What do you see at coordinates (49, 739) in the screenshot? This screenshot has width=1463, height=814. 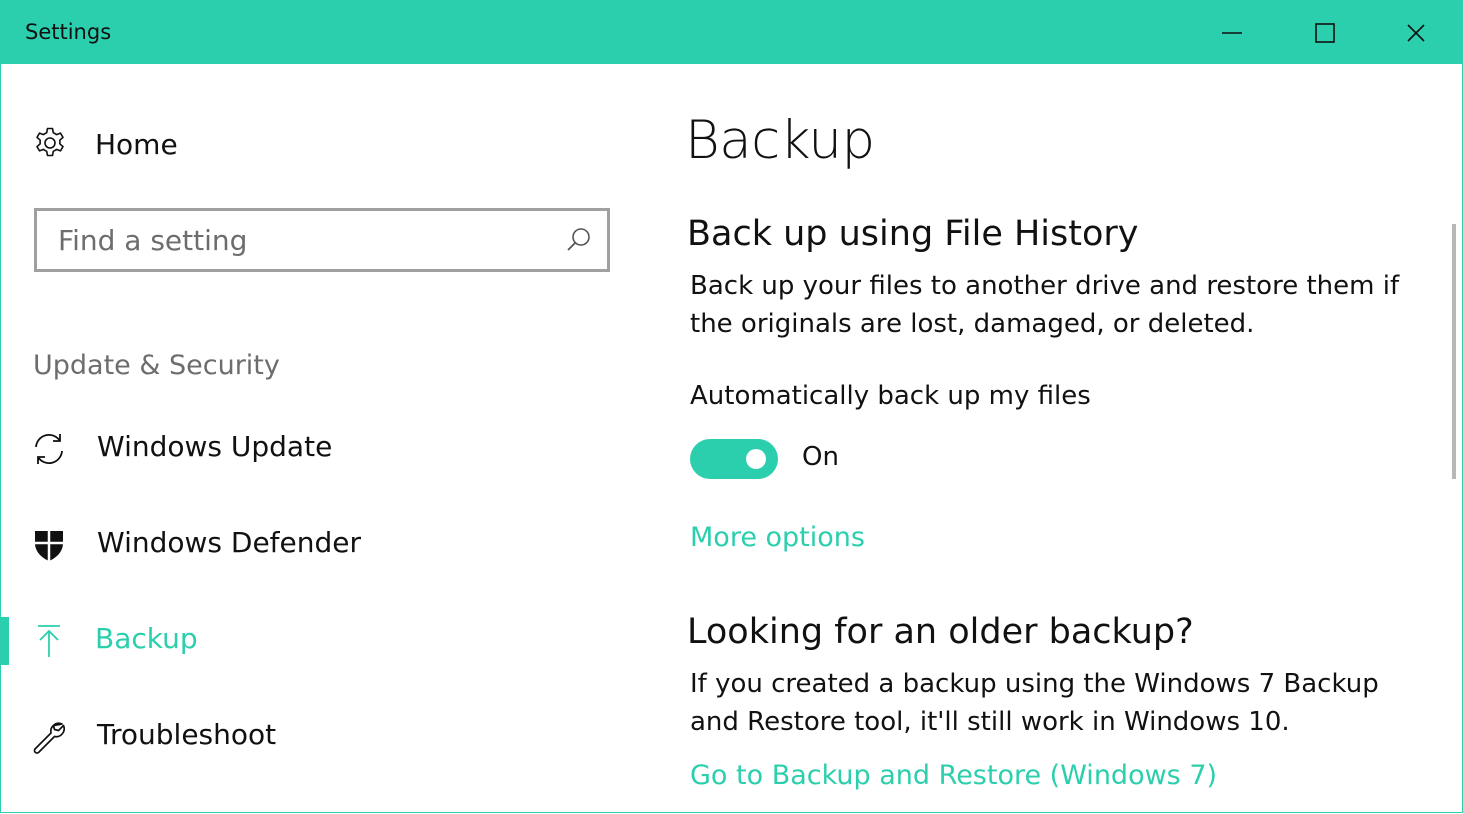 I see `wrench-icon` at bounding box center [49, 739].